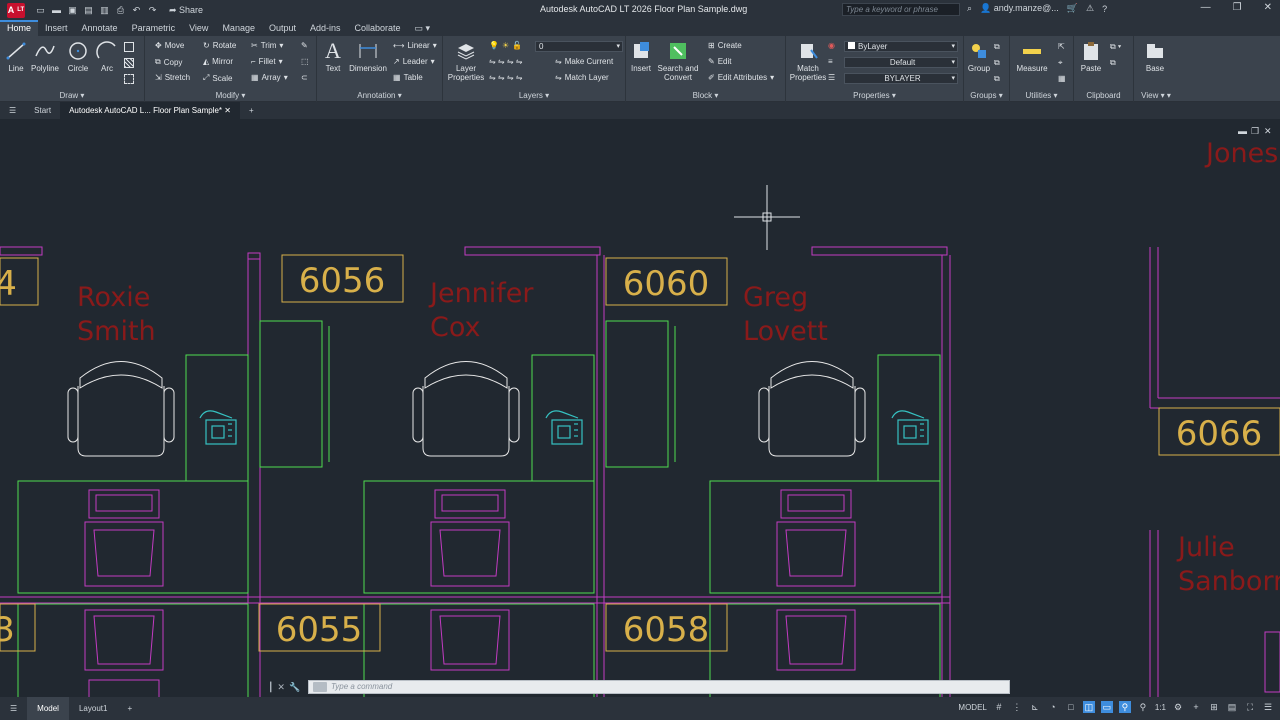  I want to click on hatch-tool, so click(129, 63).